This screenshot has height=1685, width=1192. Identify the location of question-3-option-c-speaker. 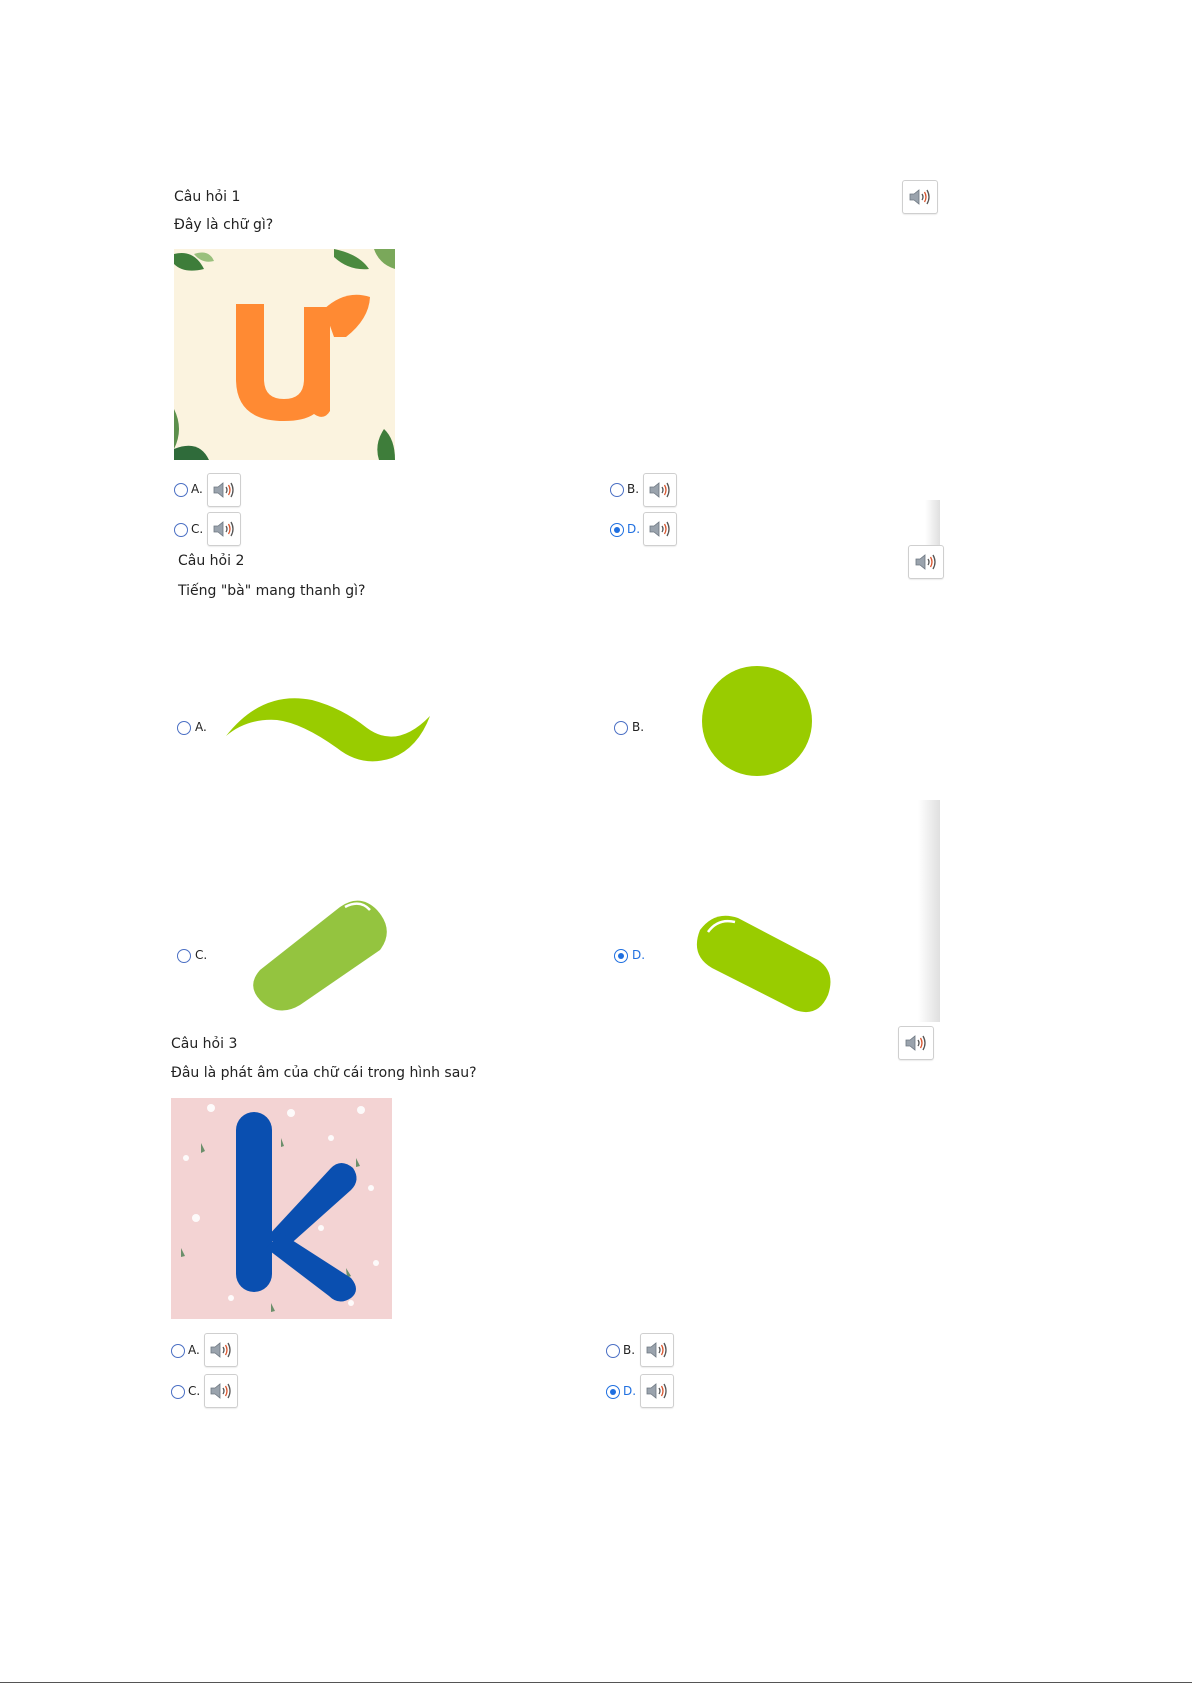
(221, 1391).